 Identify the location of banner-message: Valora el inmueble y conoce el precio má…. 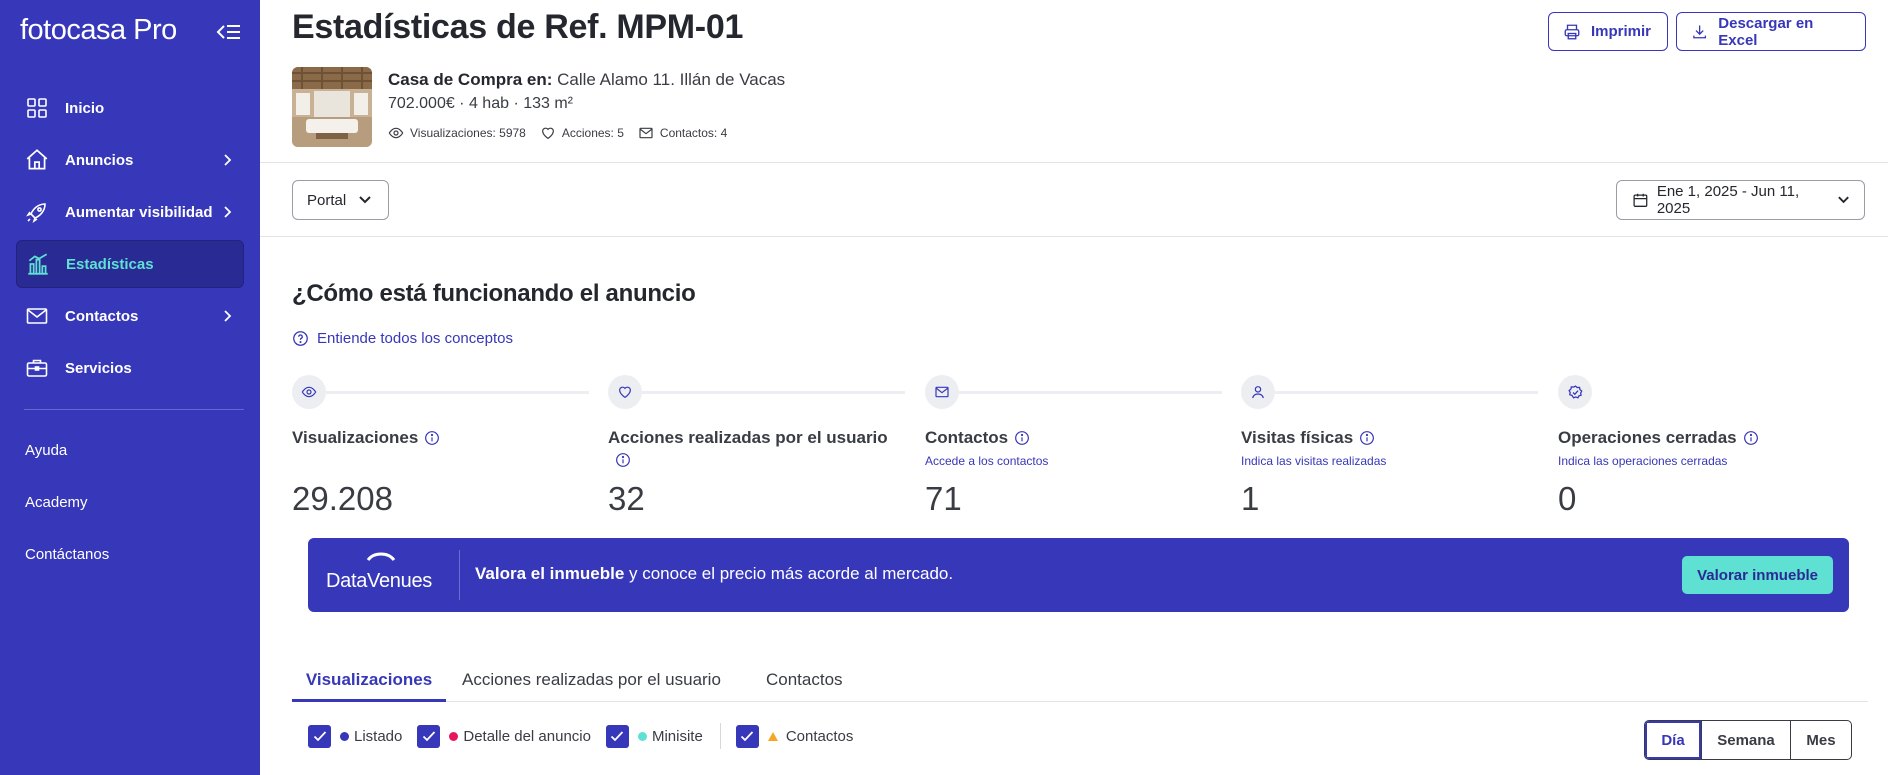
(714, 574).